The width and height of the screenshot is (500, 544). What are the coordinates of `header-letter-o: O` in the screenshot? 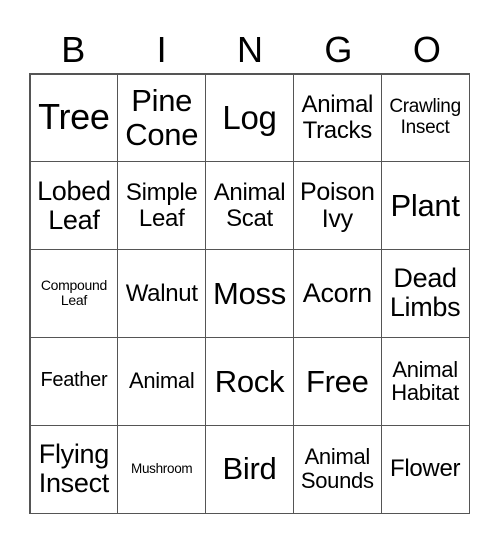 It's located at (426, 49).